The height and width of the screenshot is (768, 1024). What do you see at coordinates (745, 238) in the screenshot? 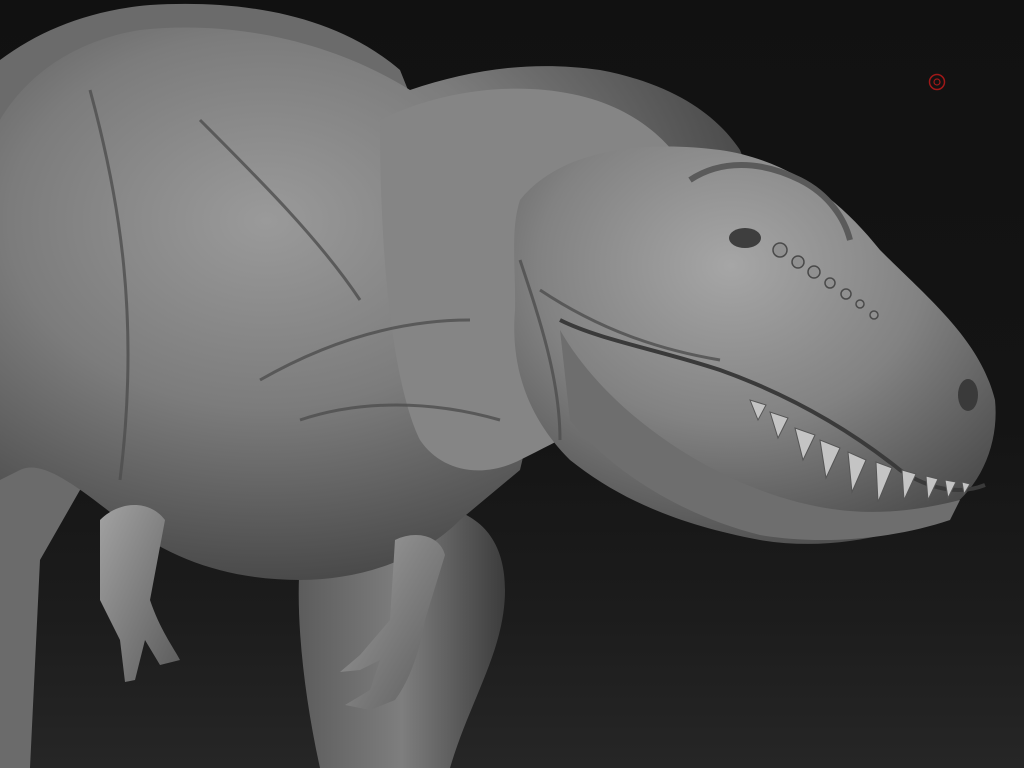
I see `eye` at bounding box center [745, 238].